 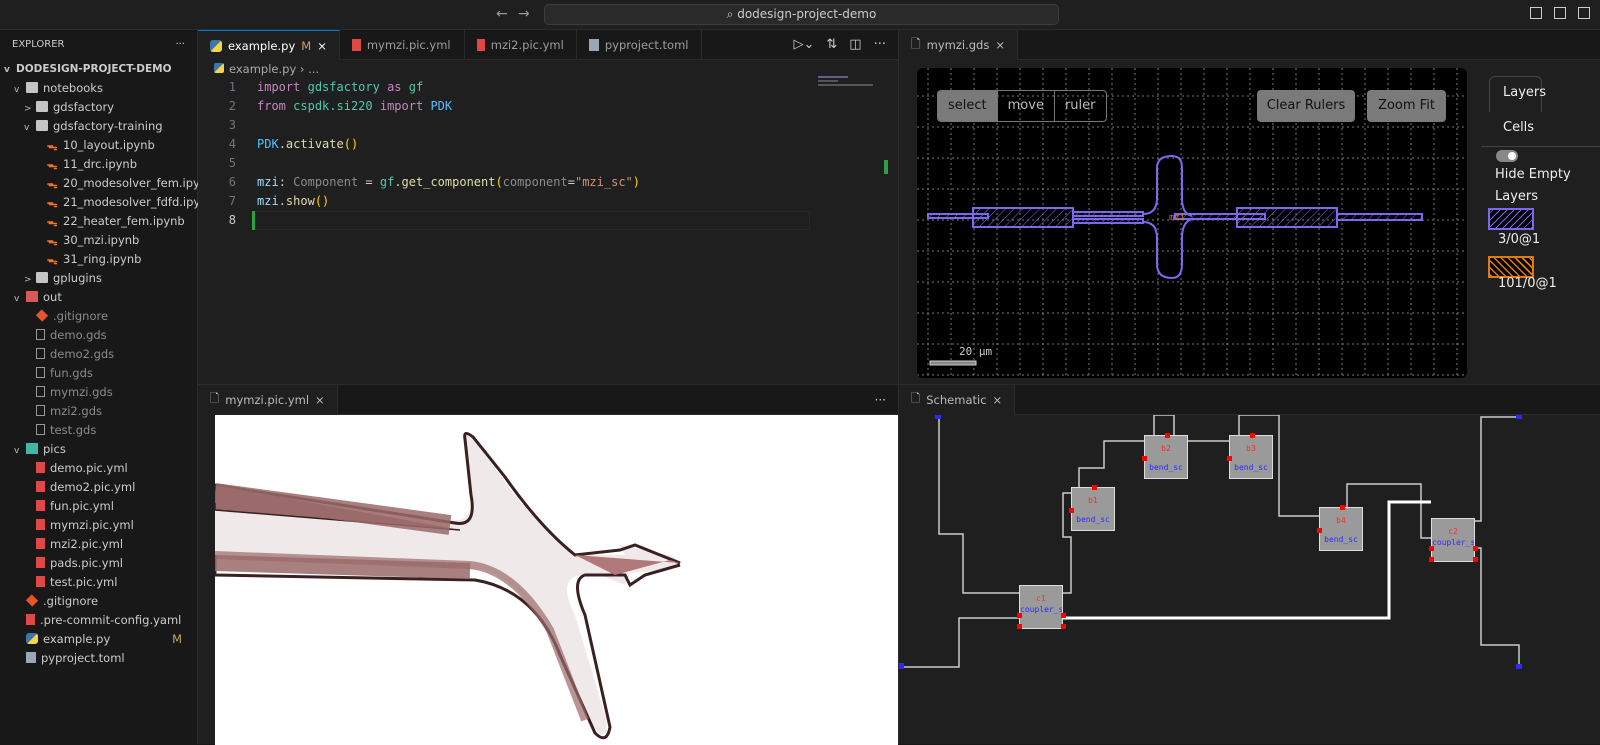 I want to click on tree-item: test.pic.yml, so click(x=98, y=582).